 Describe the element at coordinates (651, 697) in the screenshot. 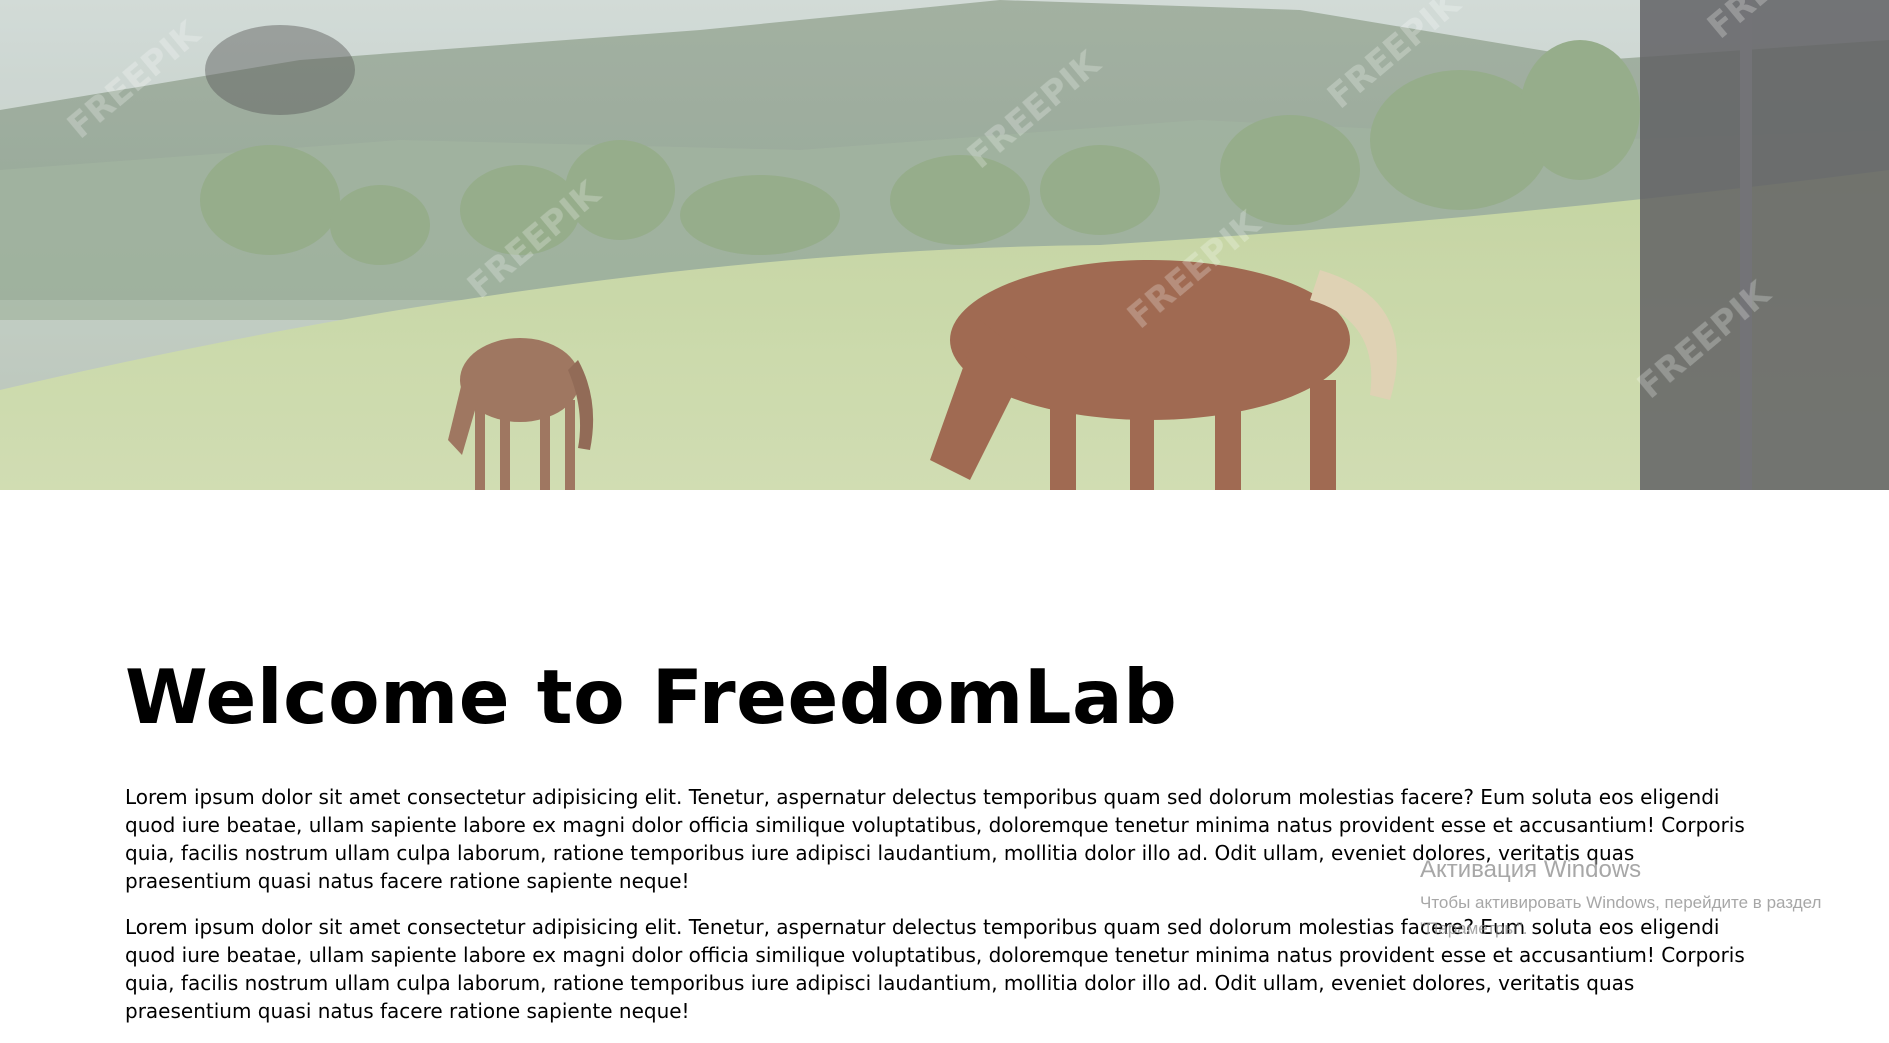

I see `page-title: Welcome to FreedomLab` at that location.